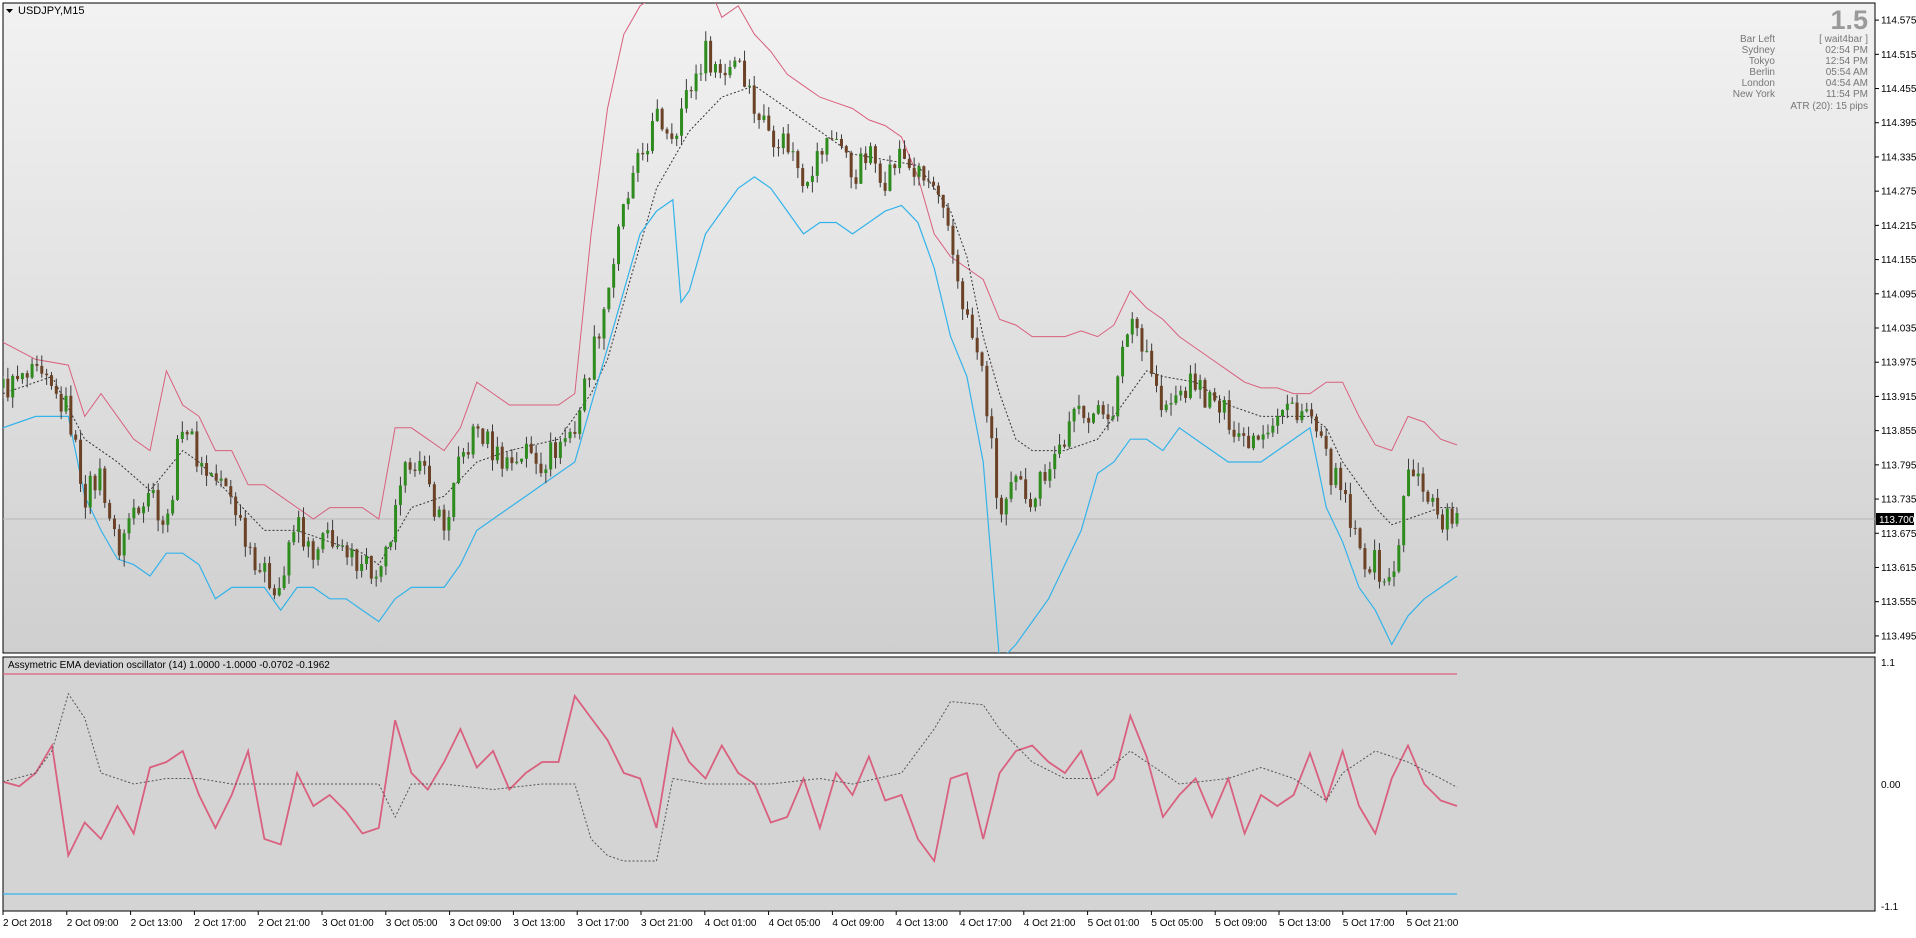  I want to click on time-tick-label: 5 Oct 05:00, so click(1177, 923).